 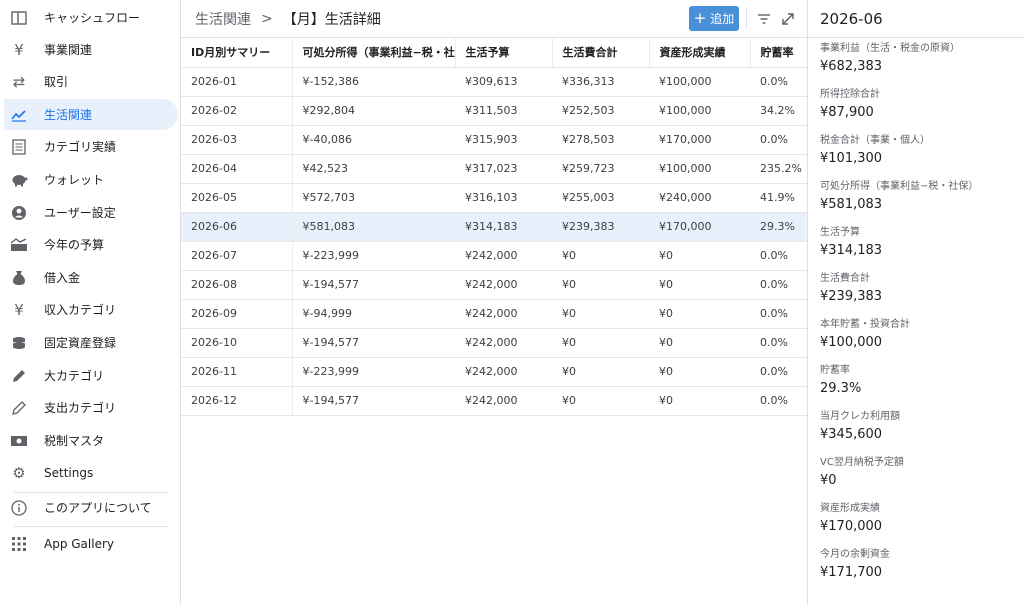 What do you see at coordinates (91, 507) in the screenshot?
I see `sidebar-item-about: このアプリについて` at bounding box center [91, 507].